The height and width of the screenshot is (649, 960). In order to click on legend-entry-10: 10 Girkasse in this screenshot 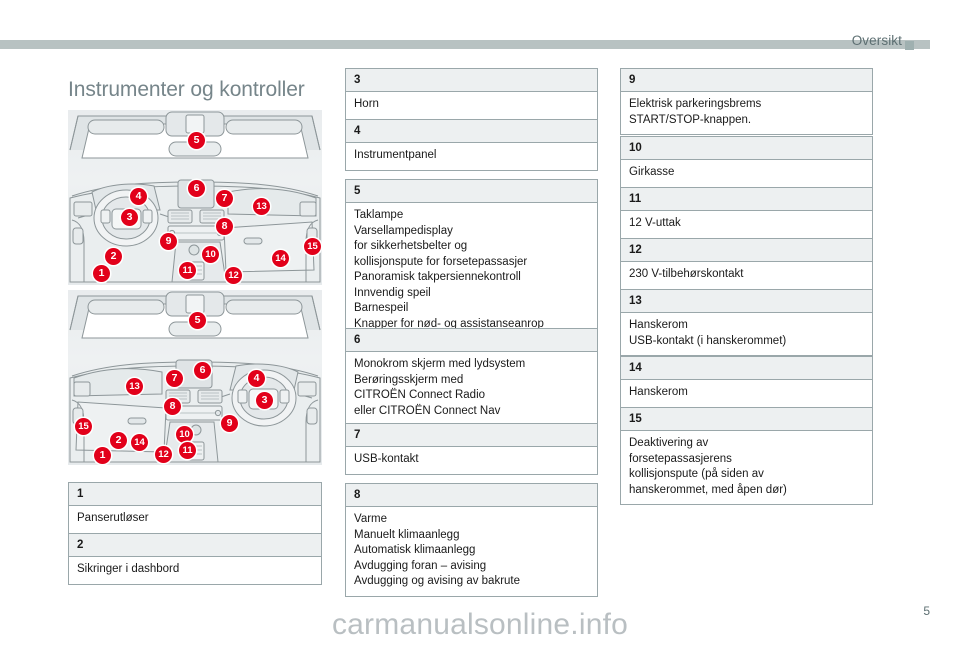, I will do `click(746, 162)`.